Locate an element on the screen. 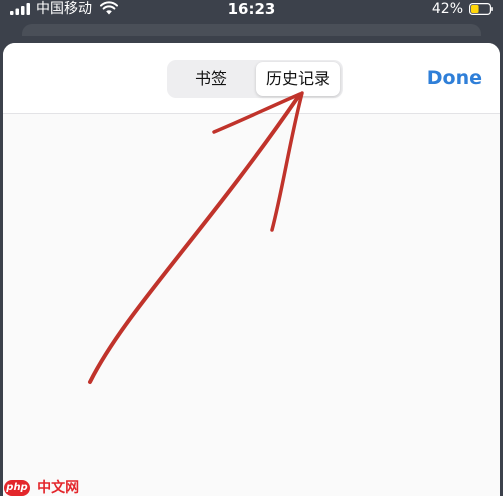 The height and width of the screenshot is (496, 503). battery-fill is located at coordinates (475, 9).